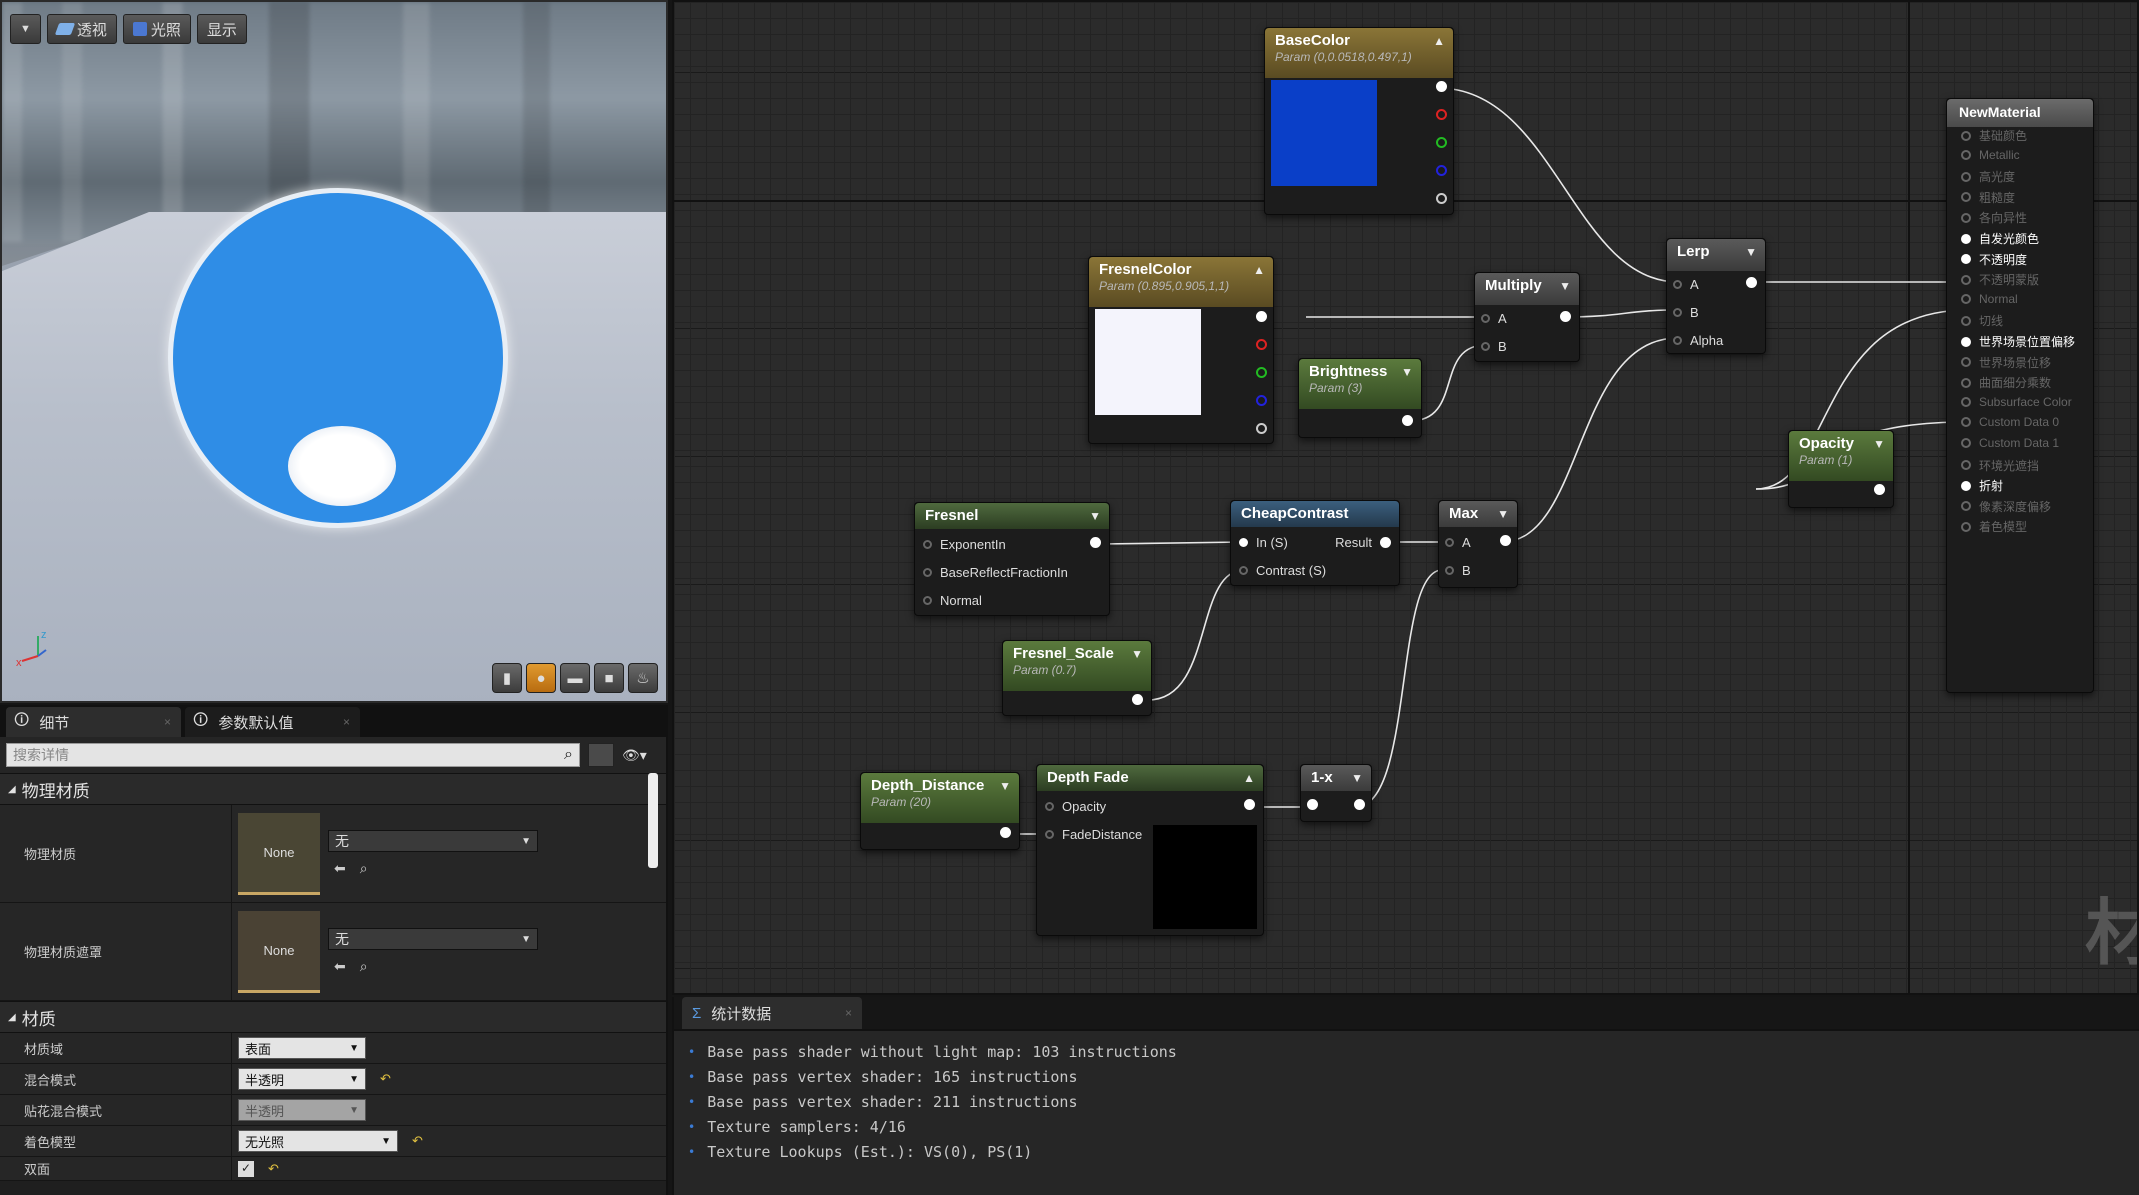 The image size is (2139, 1195). Describe the element at coordinates (318, 1141) in the screenshot. I see `shading-model-dropdown: 无光照 ▼` at that location.